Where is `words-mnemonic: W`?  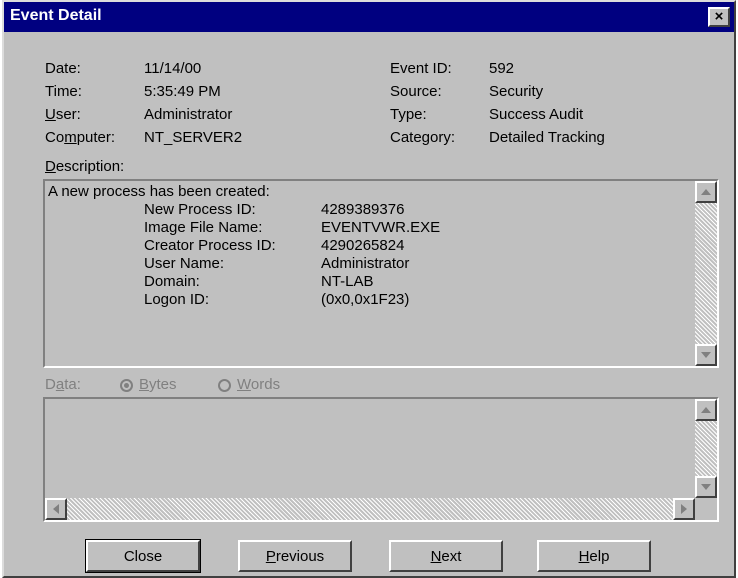
words-mnemonic: W is located at coordinates (244, 384).